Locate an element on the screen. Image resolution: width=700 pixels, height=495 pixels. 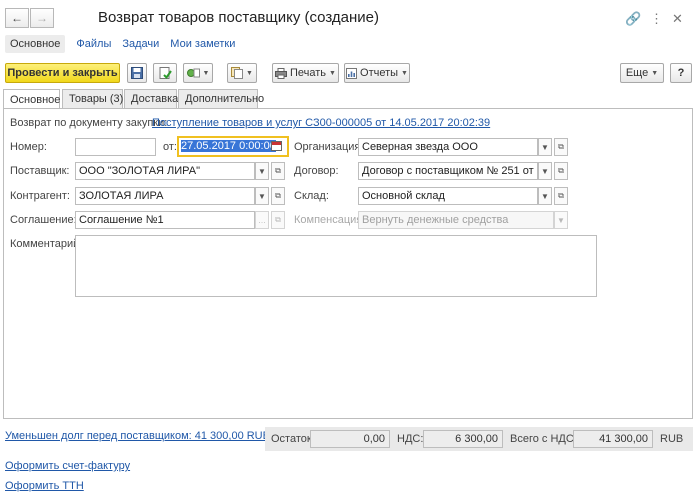
window-title: Возврат товаров поставщику (создание) is located at coordinates (239, 17).